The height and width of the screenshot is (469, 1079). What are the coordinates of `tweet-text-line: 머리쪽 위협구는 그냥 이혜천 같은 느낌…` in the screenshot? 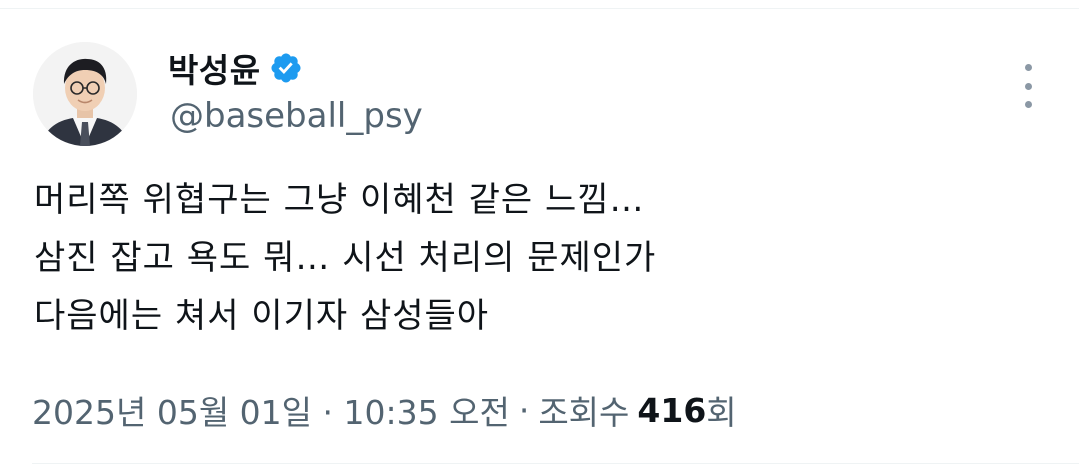 It's located at (339, 200).